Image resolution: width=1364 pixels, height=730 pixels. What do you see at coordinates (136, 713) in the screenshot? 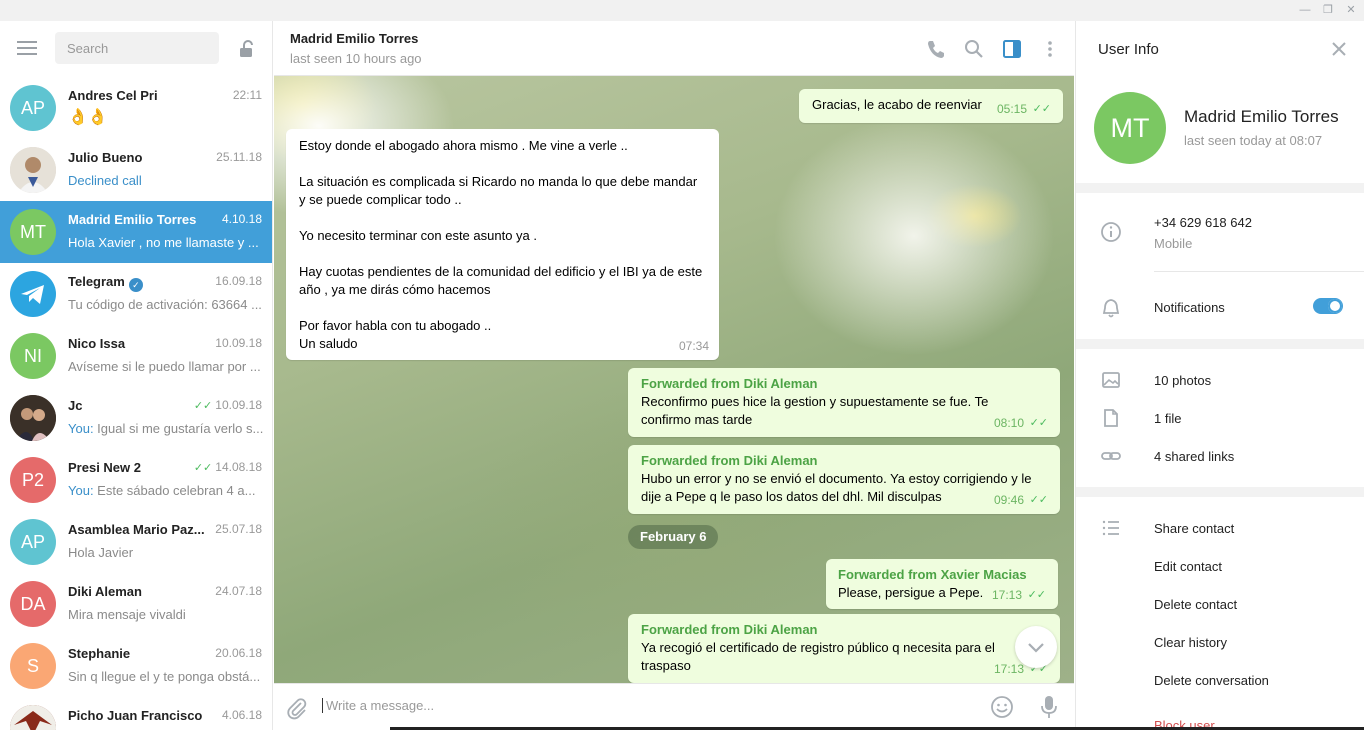
I see `chat-item-picho: Picho Juan Francisco 4.06.18` at bounding box center [136, 713].